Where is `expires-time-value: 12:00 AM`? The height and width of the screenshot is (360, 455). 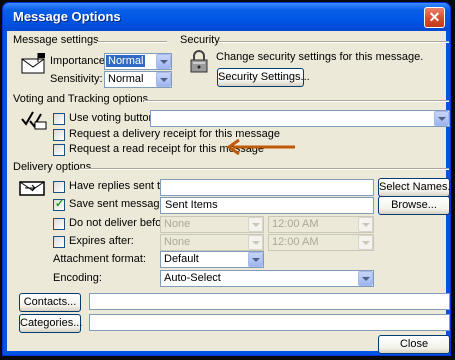
expires-time-value: 12:00 AM is located at coordinates (295, 242).